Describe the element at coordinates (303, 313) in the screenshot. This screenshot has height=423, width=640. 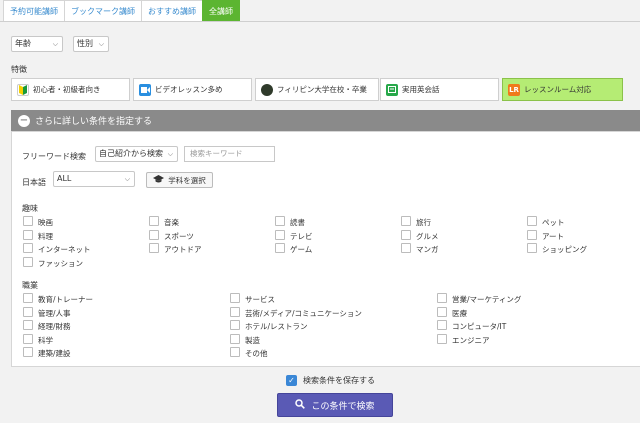
I see `job-label: 芸術/メディア/コミュニケーション` at that location.